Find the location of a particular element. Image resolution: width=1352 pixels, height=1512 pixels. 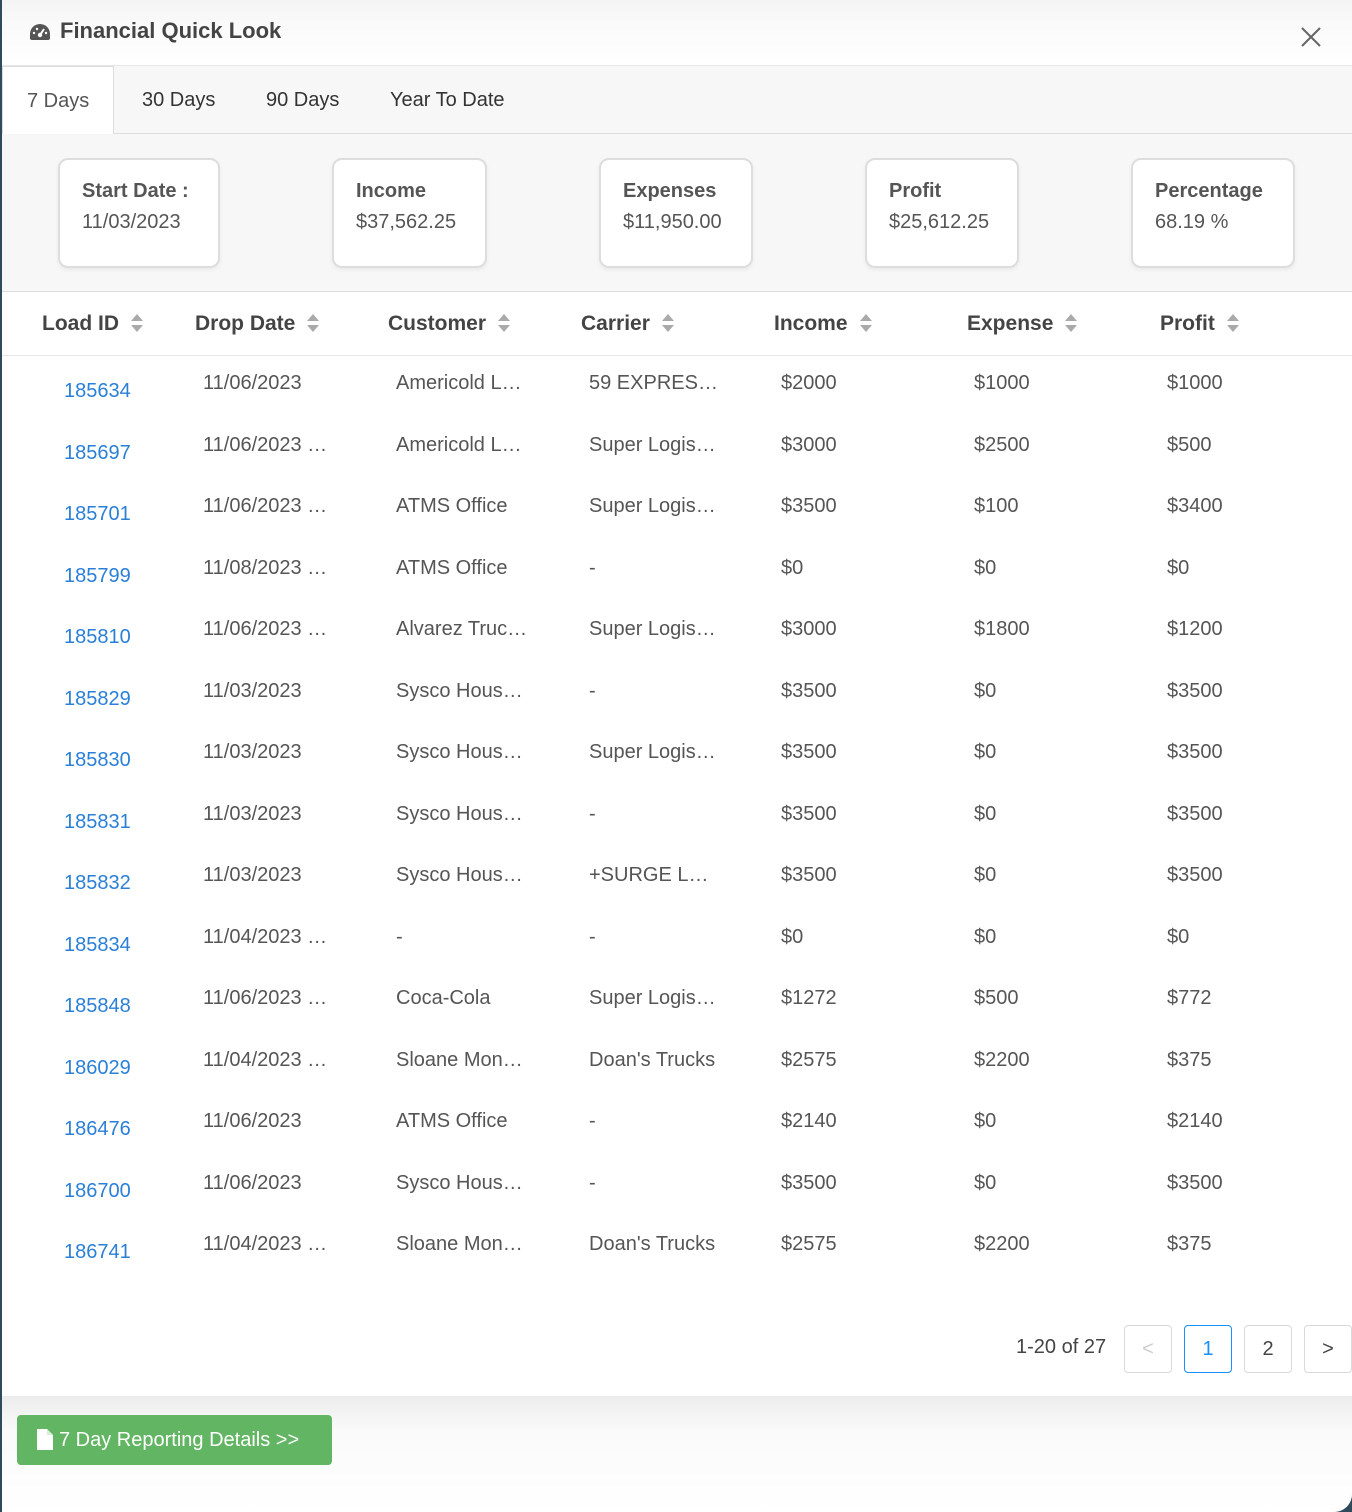

expense-cell: $500 is located at coordinates (996, 998).